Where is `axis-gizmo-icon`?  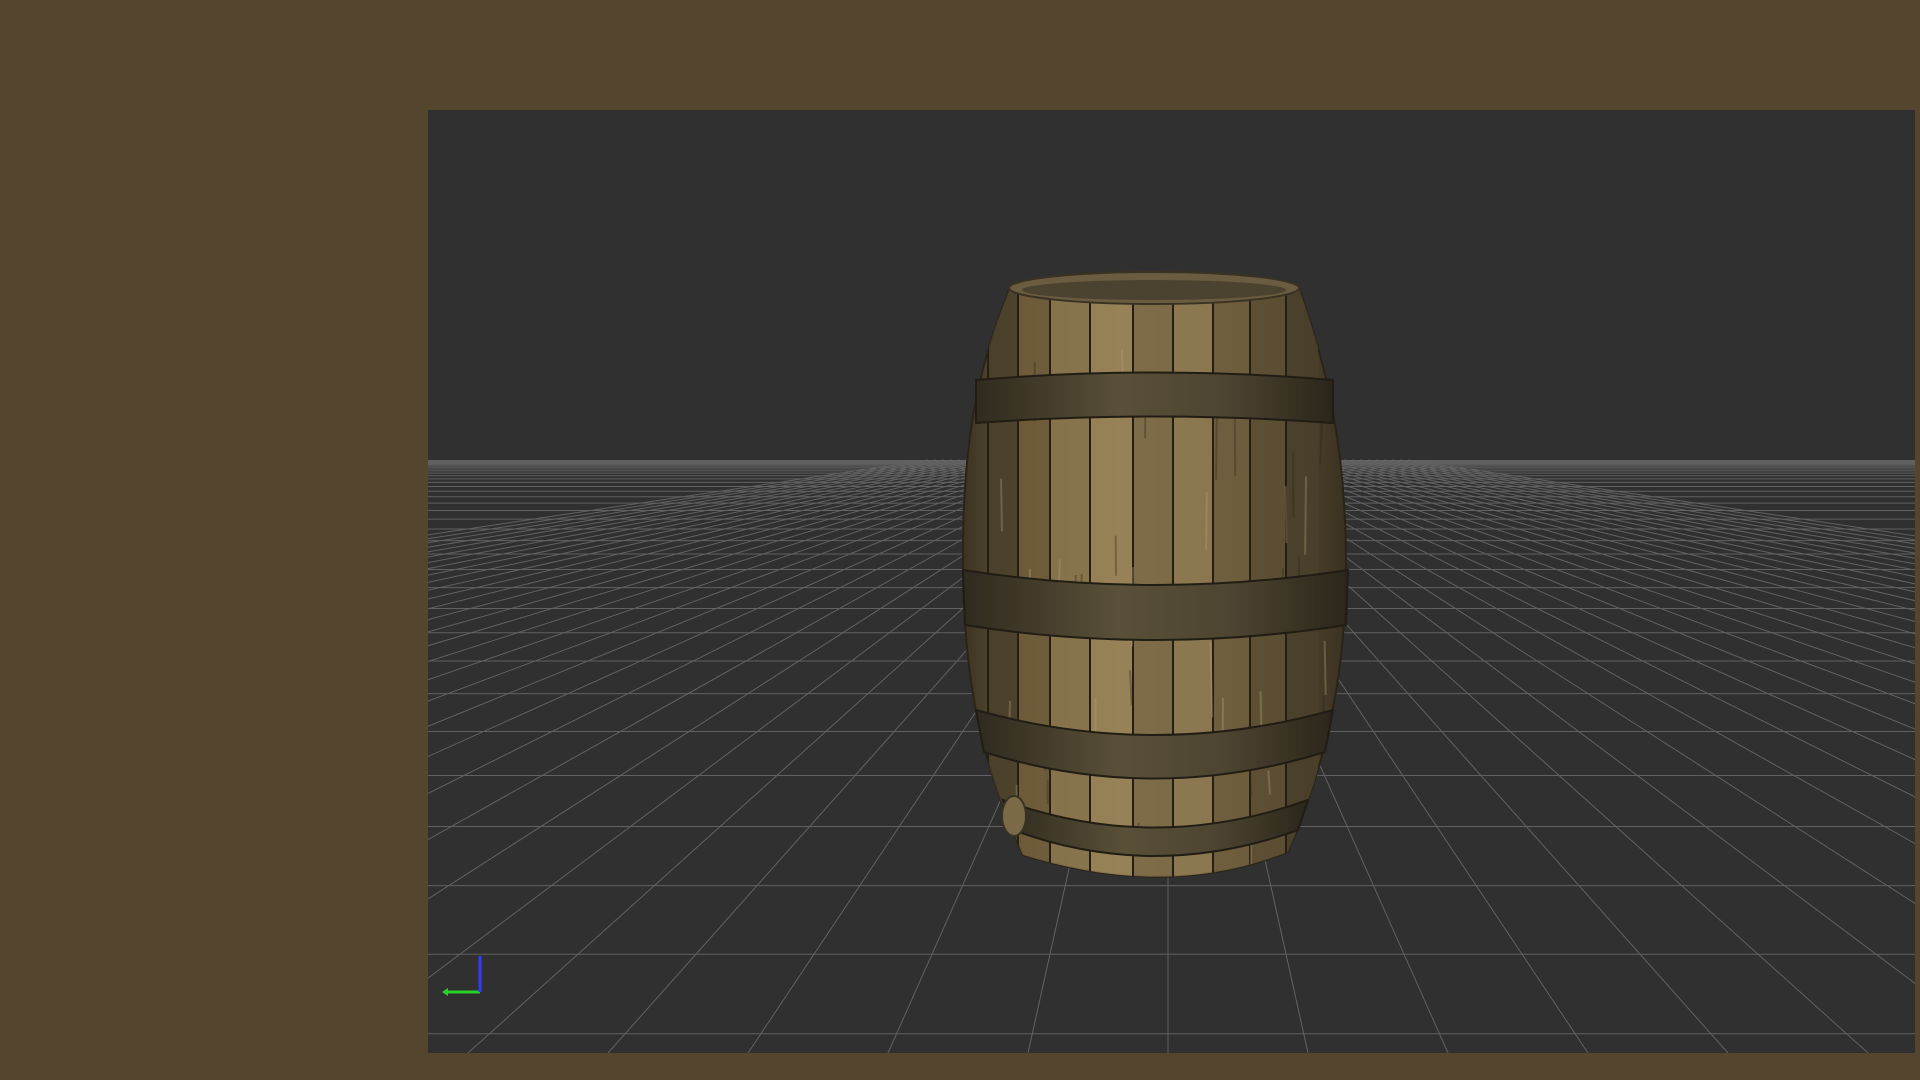
axis-gizmo-icon is located at coordinates (461, 976).